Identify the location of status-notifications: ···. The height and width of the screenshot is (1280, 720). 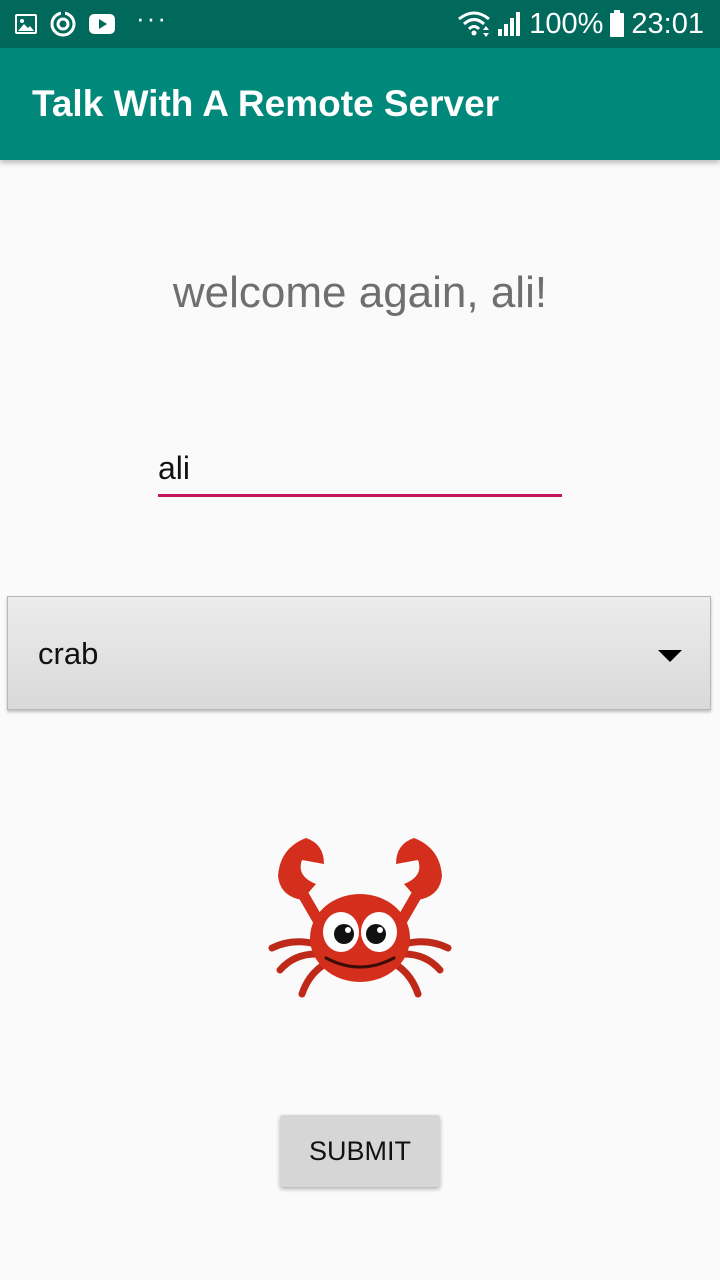
(91, 21).